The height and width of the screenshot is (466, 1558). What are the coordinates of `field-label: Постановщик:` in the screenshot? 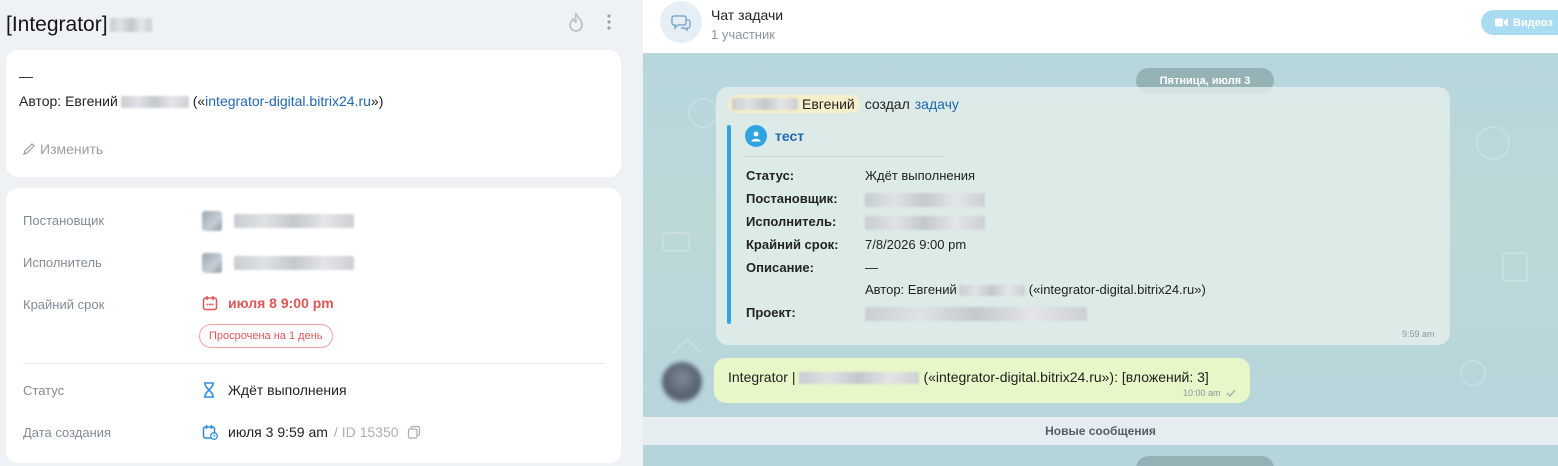 It's located at (792, 198).